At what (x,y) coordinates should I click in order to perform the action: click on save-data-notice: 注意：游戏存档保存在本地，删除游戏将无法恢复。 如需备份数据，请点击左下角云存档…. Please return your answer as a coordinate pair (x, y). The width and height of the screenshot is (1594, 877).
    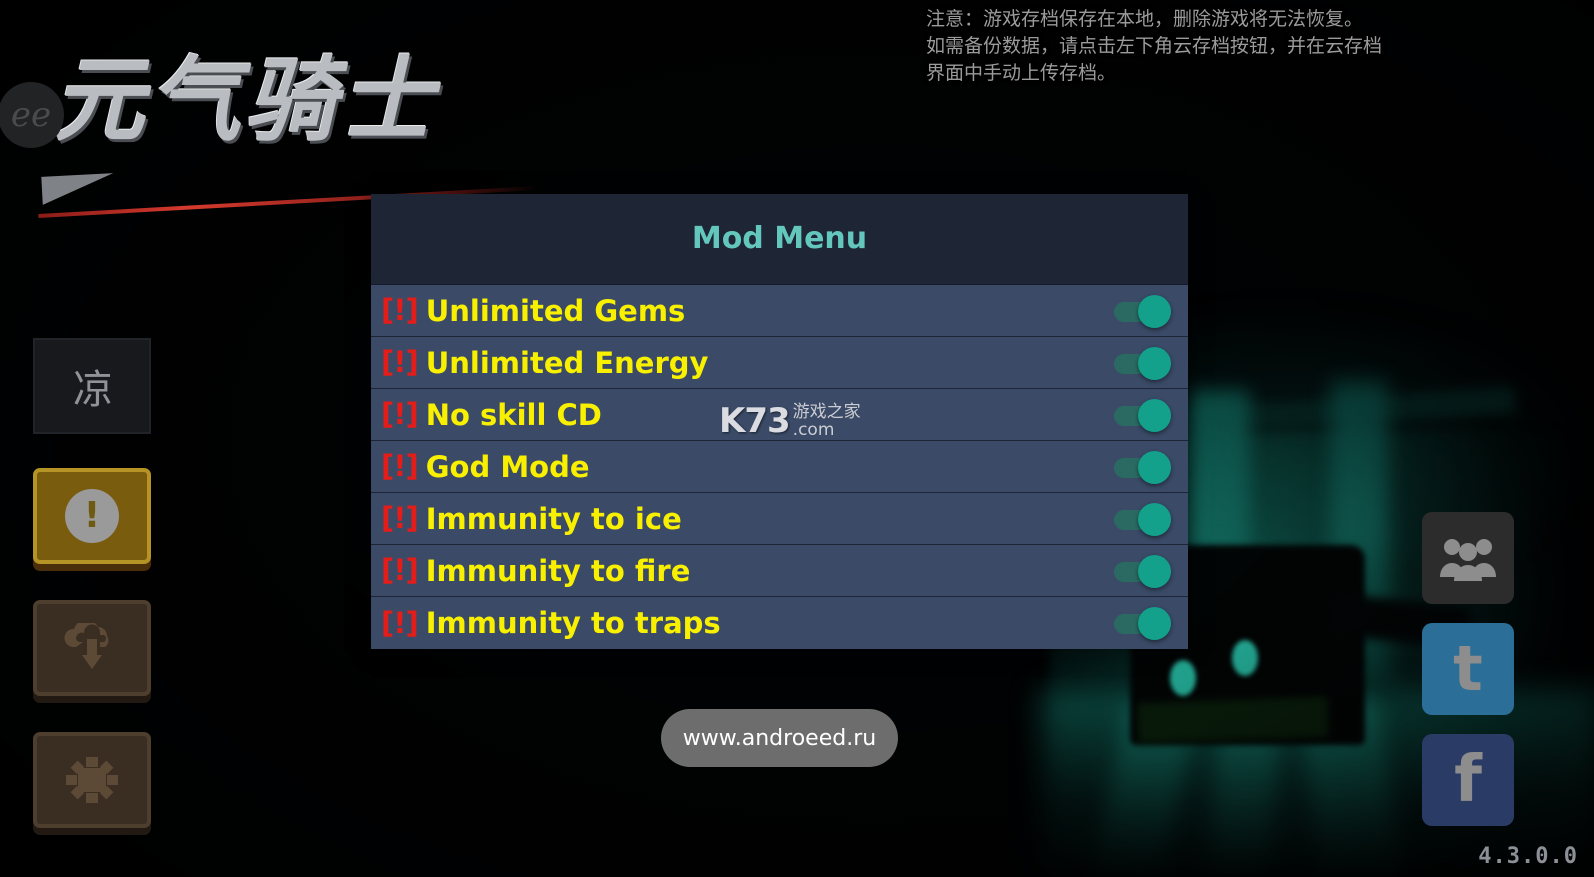
    Looking at the image, I should click on (1256, 46).